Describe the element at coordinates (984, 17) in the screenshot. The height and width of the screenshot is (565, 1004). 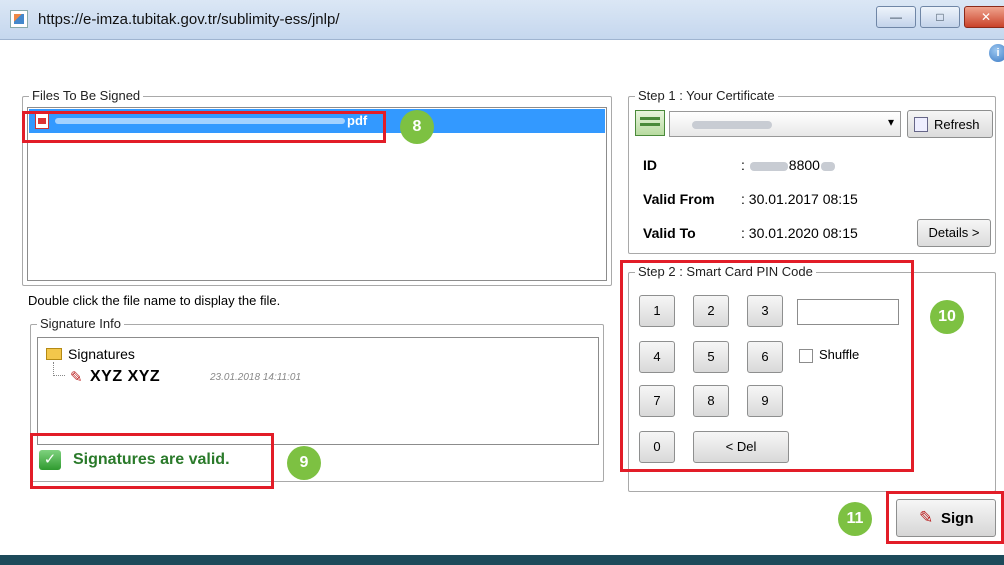
I see `close-button: ✕` at that location.